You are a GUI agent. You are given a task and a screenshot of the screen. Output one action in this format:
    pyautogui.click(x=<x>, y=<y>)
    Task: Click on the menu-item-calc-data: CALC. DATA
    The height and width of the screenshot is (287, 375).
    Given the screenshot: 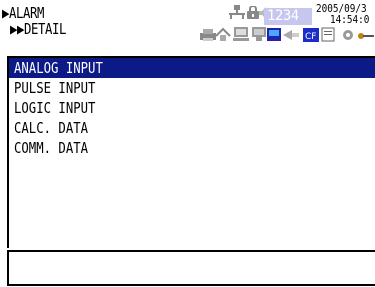 What is the action you would take?
    pyautogui.click(x=192, y=128)
    